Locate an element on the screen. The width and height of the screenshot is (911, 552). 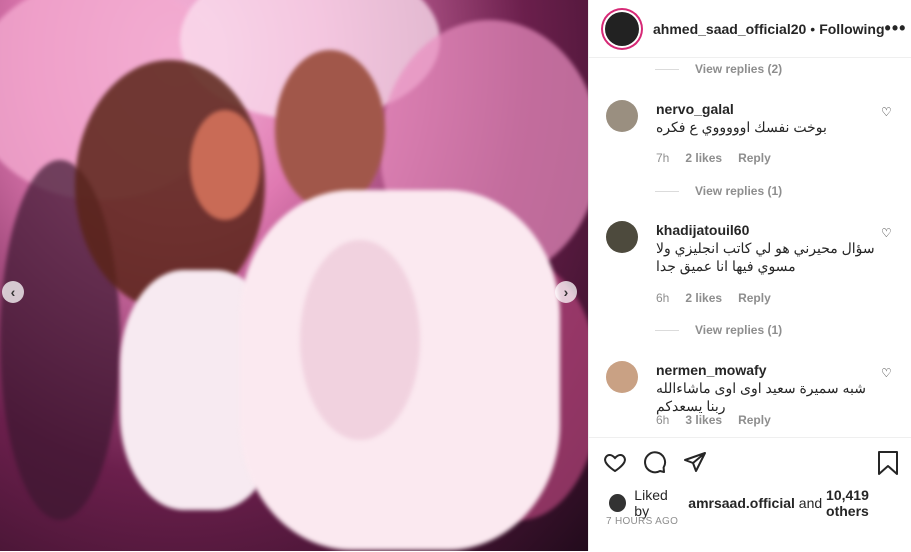
comment-text: بوخت نفسك اوووووي ع فكره is located at coordinates (741, 127).